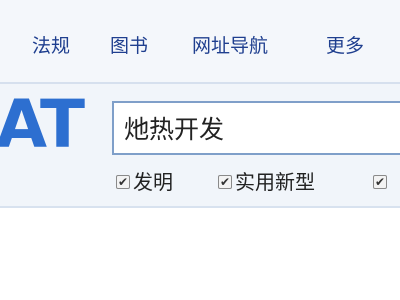 This screenshot has height=300, width=400. I want to click on filter-label: 发明, so click(153, 182).